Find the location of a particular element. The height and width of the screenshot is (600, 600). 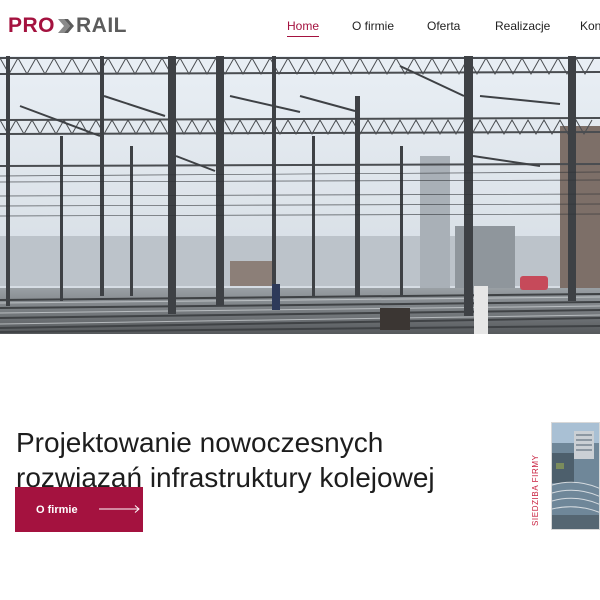

o-firmie-button: O firmie is located at coordinates (79, 509).